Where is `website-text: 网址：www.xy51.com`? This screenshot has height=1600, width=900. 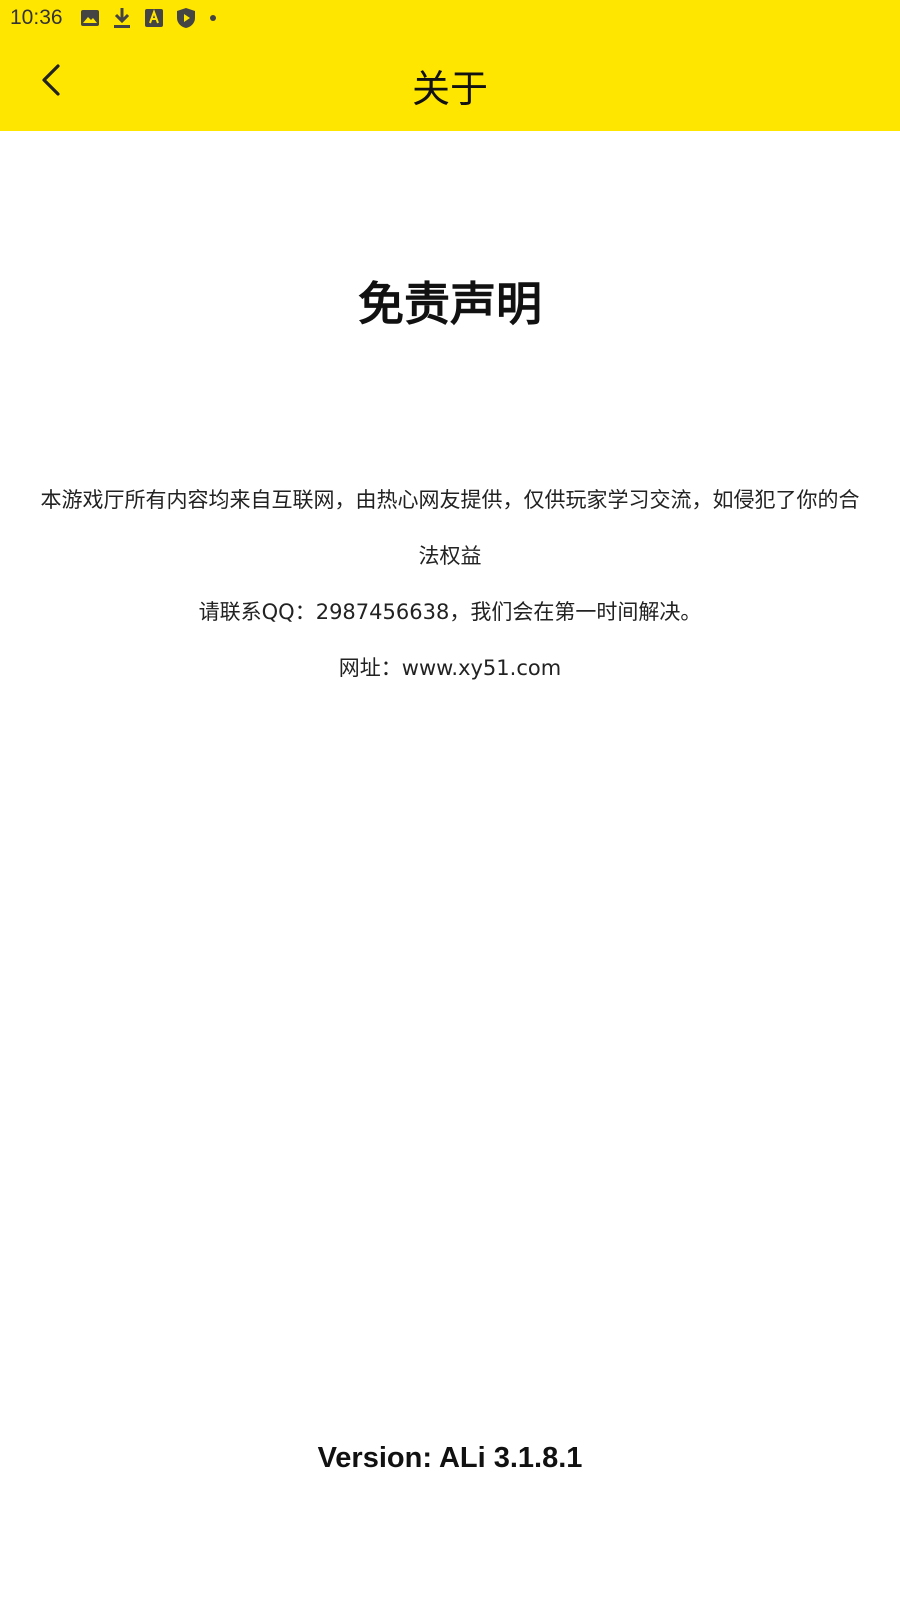
website-text: 网址：www.xy51.com is located at coordinates (450, 668).